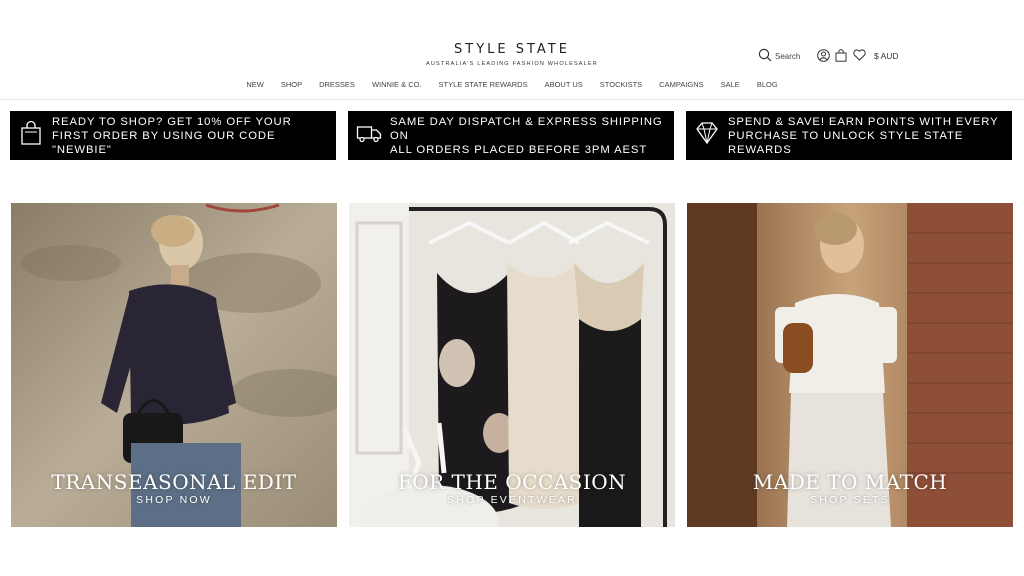 This screenshot has height=576, width=1024. Describe the element at coordinates (765, 56) in the screenshot. I see `search-icon` at that location.